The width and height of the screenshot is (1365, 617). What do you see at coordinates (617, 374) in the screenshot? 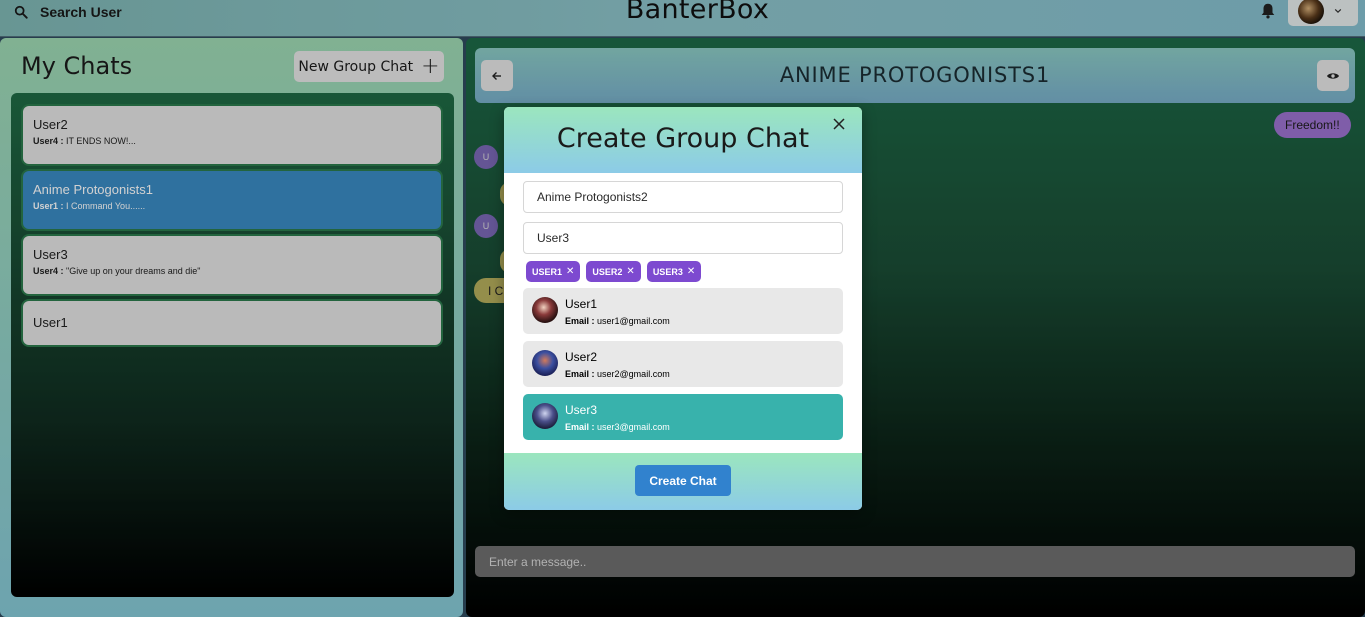
I see `user-email: Email : user2@gmail.com` at bounding box center [617, 374].